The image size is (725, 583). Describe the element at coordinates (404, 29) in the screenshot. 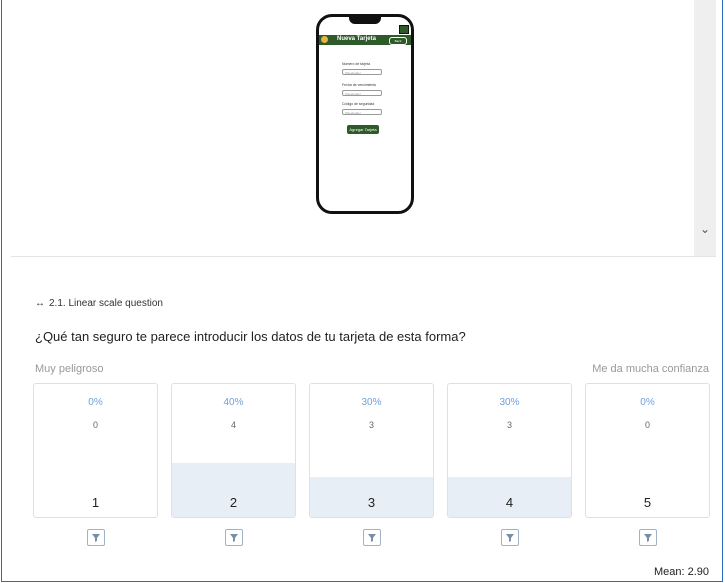

I see `card-icon` at that location.